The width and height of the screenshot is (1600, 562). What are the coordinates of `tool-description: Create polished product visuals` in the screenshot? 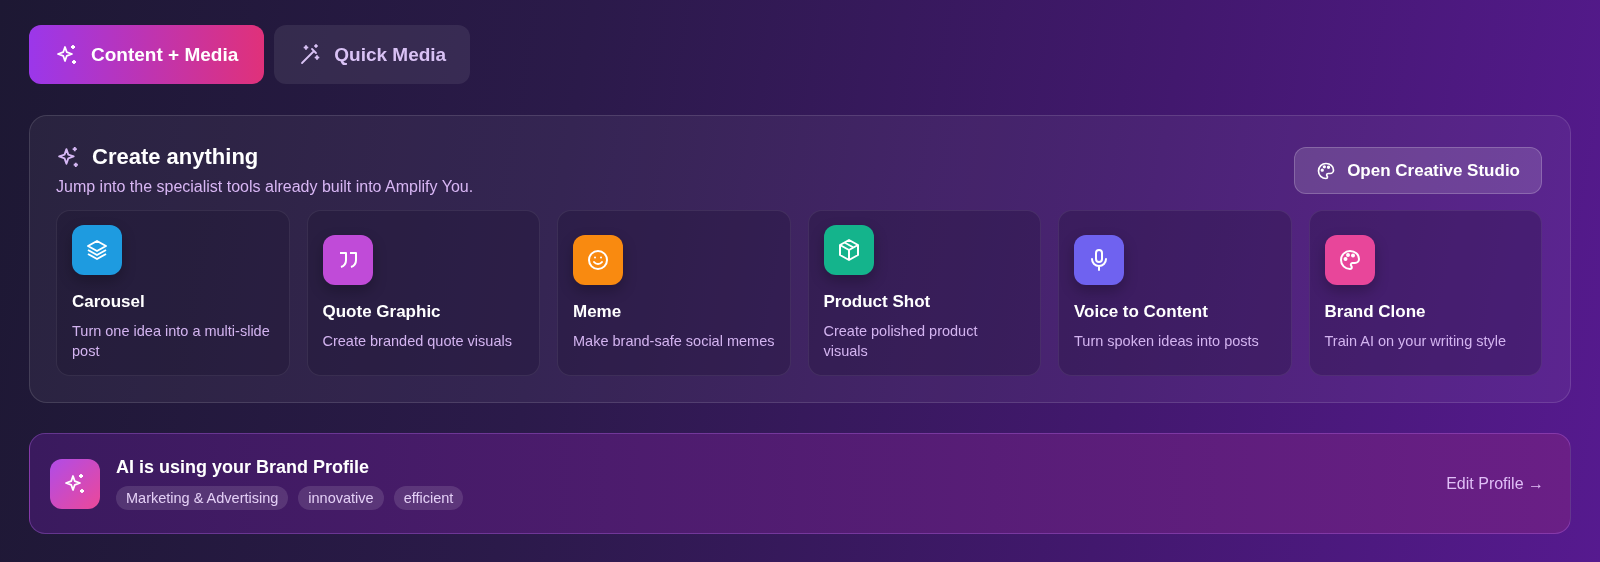 It's located at (901, 341).